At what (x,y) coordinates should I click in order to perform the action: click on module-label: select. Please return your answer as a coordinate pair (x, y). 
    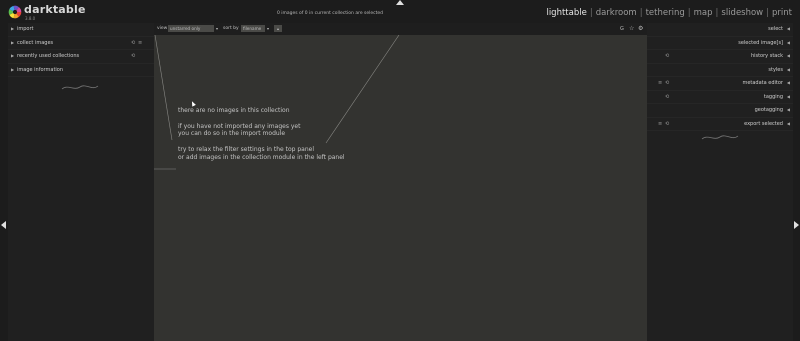
    Looking at the image, I should click on (775, 29).